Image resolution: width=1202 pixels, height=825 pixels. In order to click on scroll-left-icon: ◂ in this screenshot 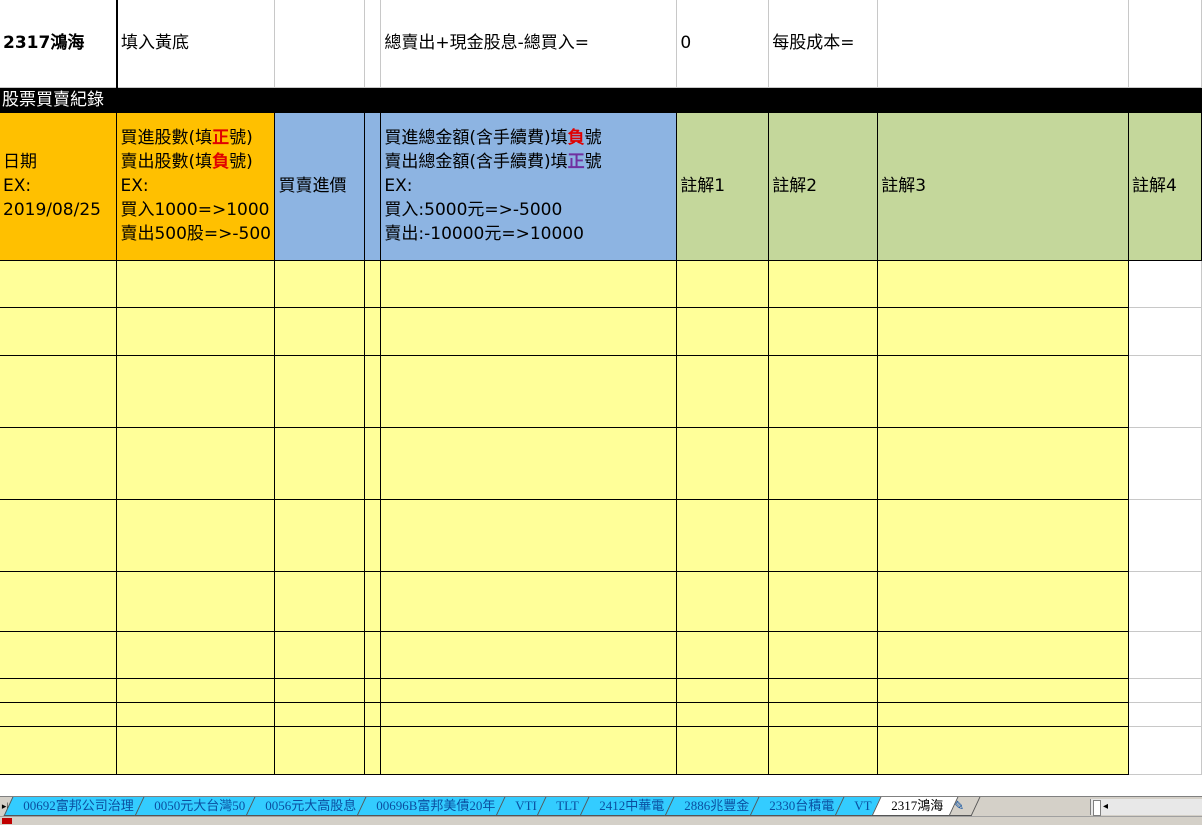, I will do `click(1105, 807)`.